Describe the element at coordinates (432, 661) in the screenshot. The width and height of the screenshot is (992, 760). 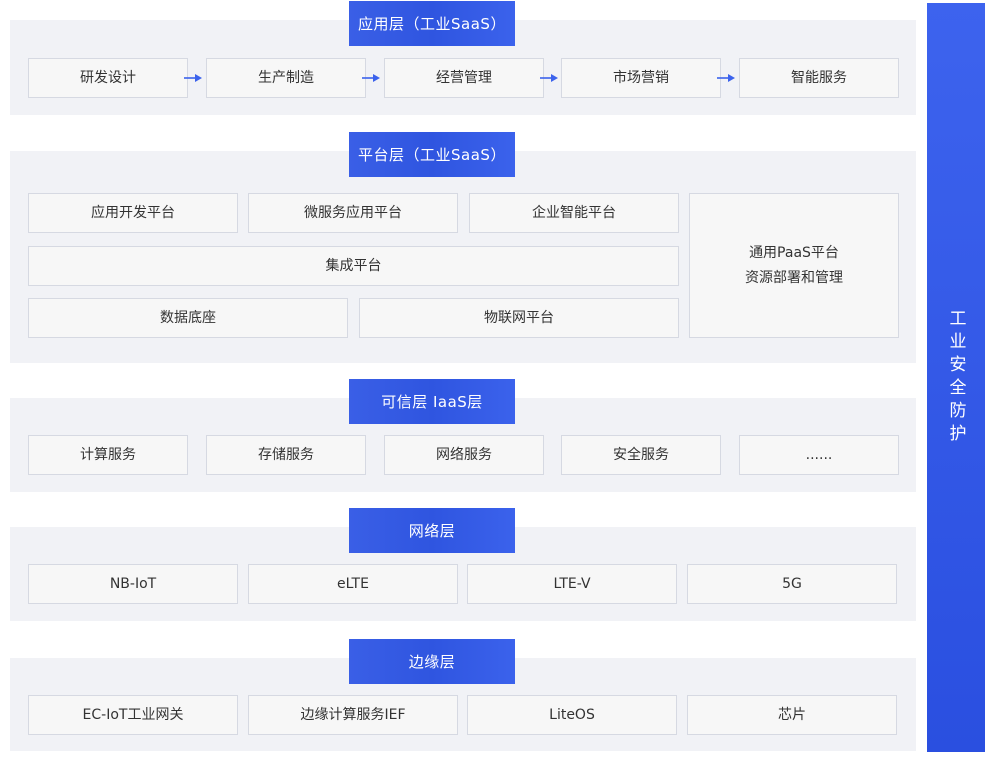
I see `edge-layer-title: 边缘层` at that location.